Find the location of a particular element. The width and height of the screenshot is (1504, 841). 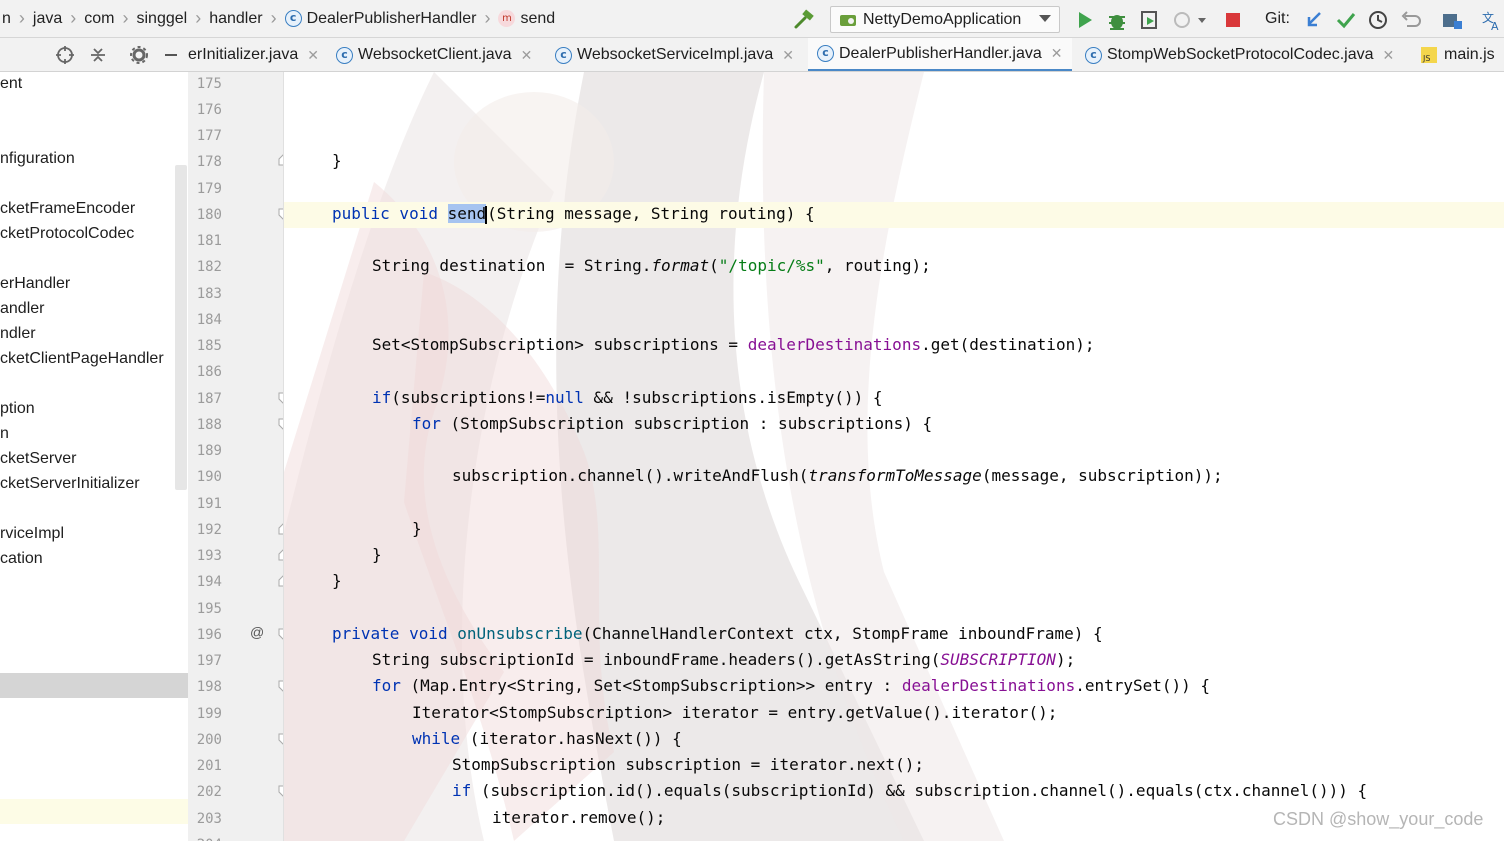

translate-icon: 文A is located at coordinates (1492, 20).